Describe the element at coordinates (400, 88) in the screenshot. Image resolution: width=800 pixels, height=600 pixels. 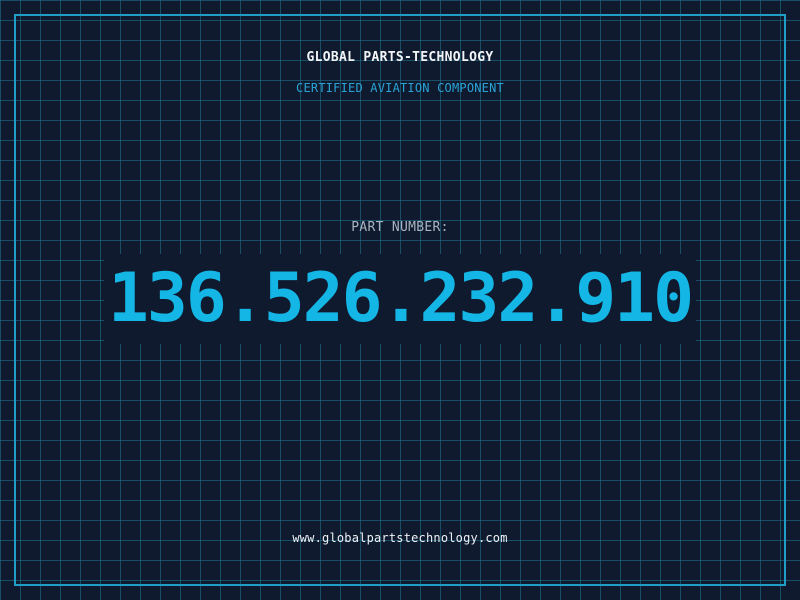
I see `certification-tagline: CERTIFIED AVIATION COMPONENT` at that location.